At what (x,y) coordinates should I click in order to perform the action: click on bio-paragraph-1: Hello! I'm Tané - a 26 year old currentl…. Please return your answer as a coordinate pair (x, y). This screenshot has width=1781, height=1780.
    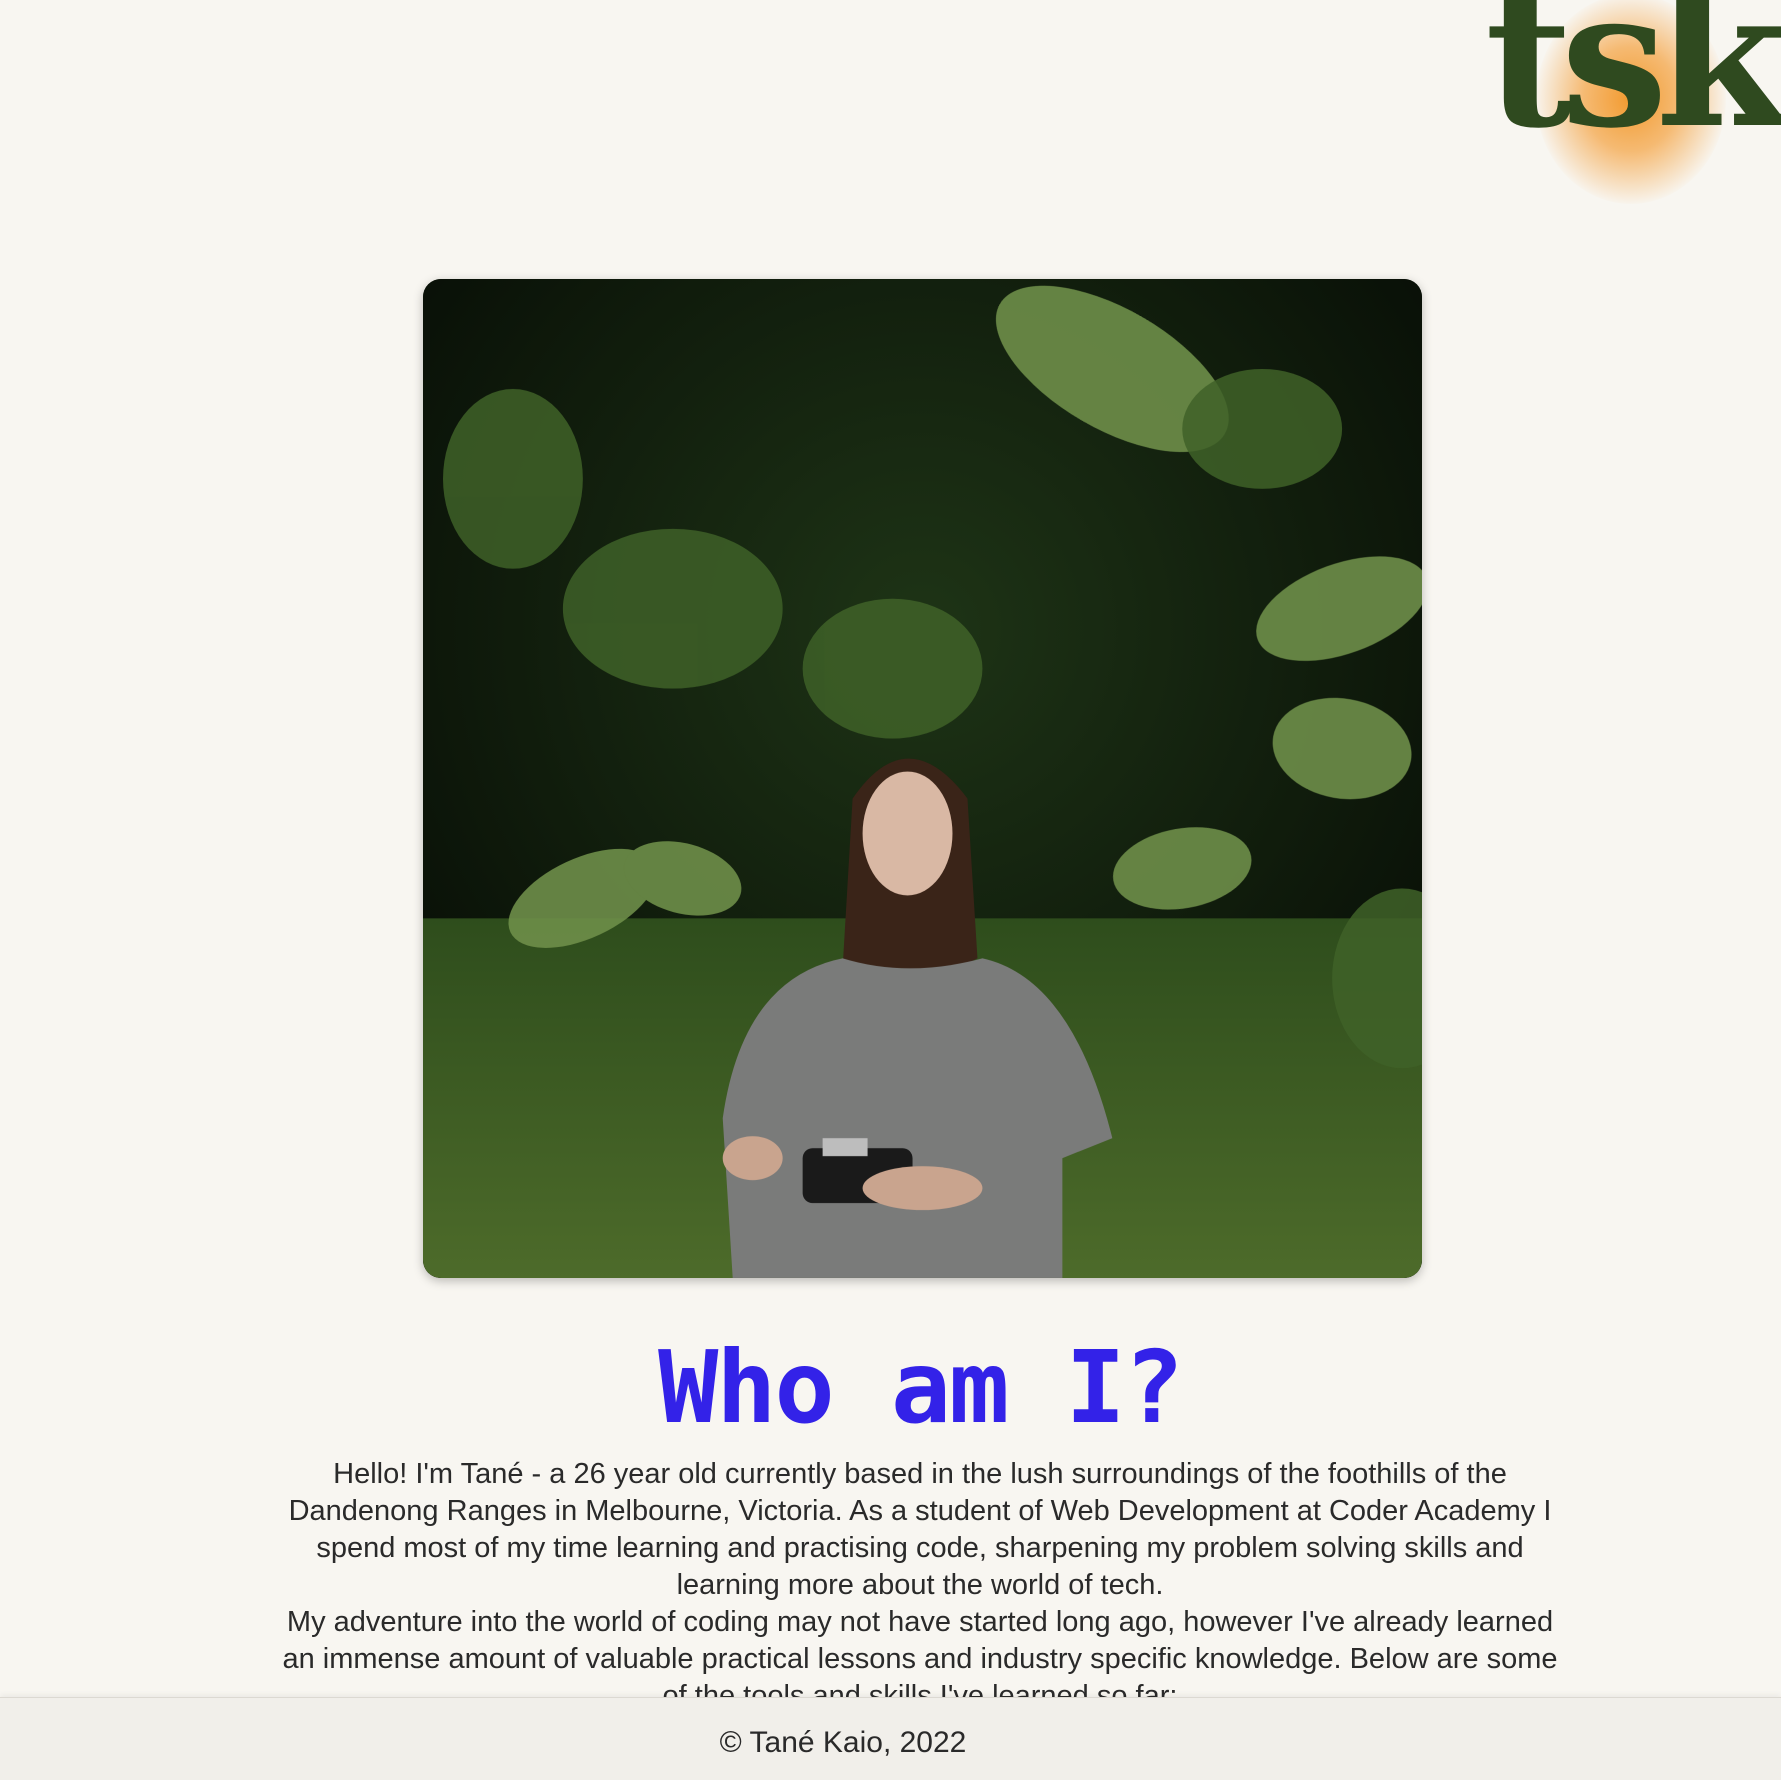
    Looking at the image, I should click on (920, 1529).